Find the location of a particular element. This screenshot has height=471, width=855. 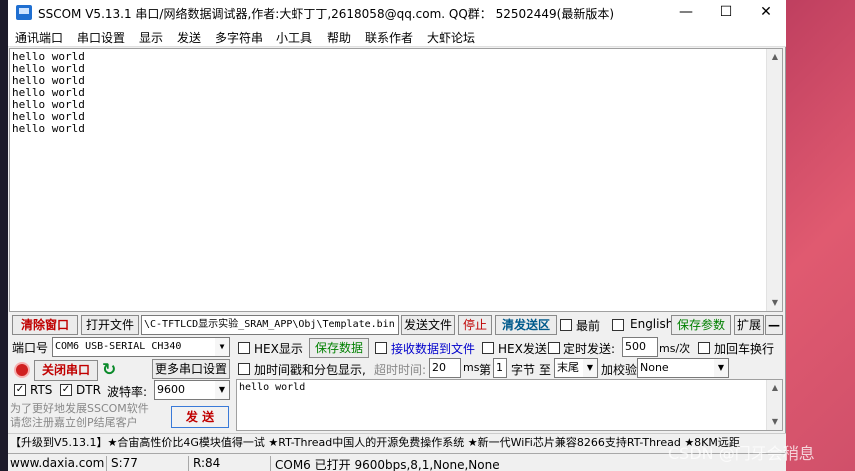

checksum-value: None is located at coordinates (654, 367).